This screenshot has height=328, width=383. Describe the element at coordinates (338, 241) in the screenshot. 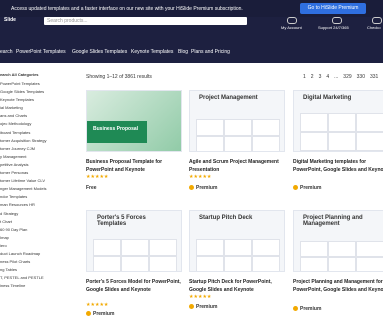

I see `product-thumbnail: Project Planning and Management` at that location.